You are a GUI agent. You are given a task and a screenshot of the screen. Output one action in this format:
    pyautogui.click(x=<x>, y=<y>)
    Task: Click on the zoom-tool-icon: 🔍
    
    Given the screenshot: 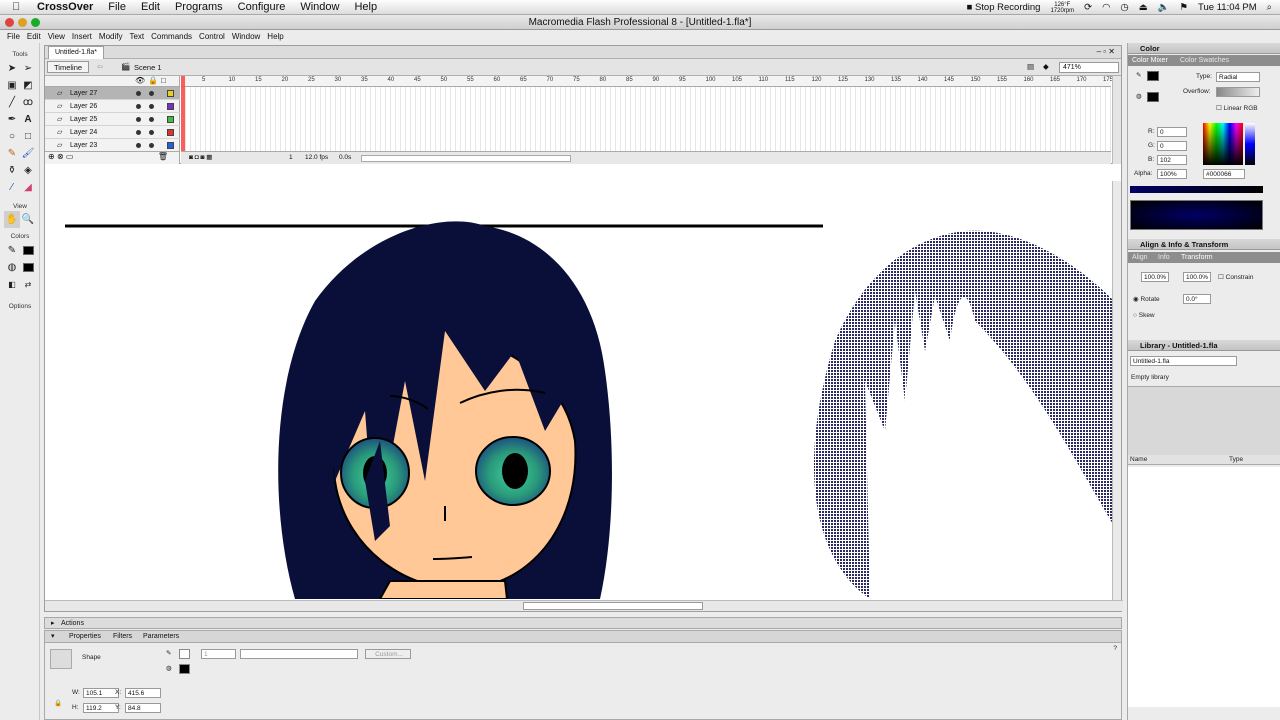 What is the action you would take?
    pyautogui.click(x=28, y=219)
    